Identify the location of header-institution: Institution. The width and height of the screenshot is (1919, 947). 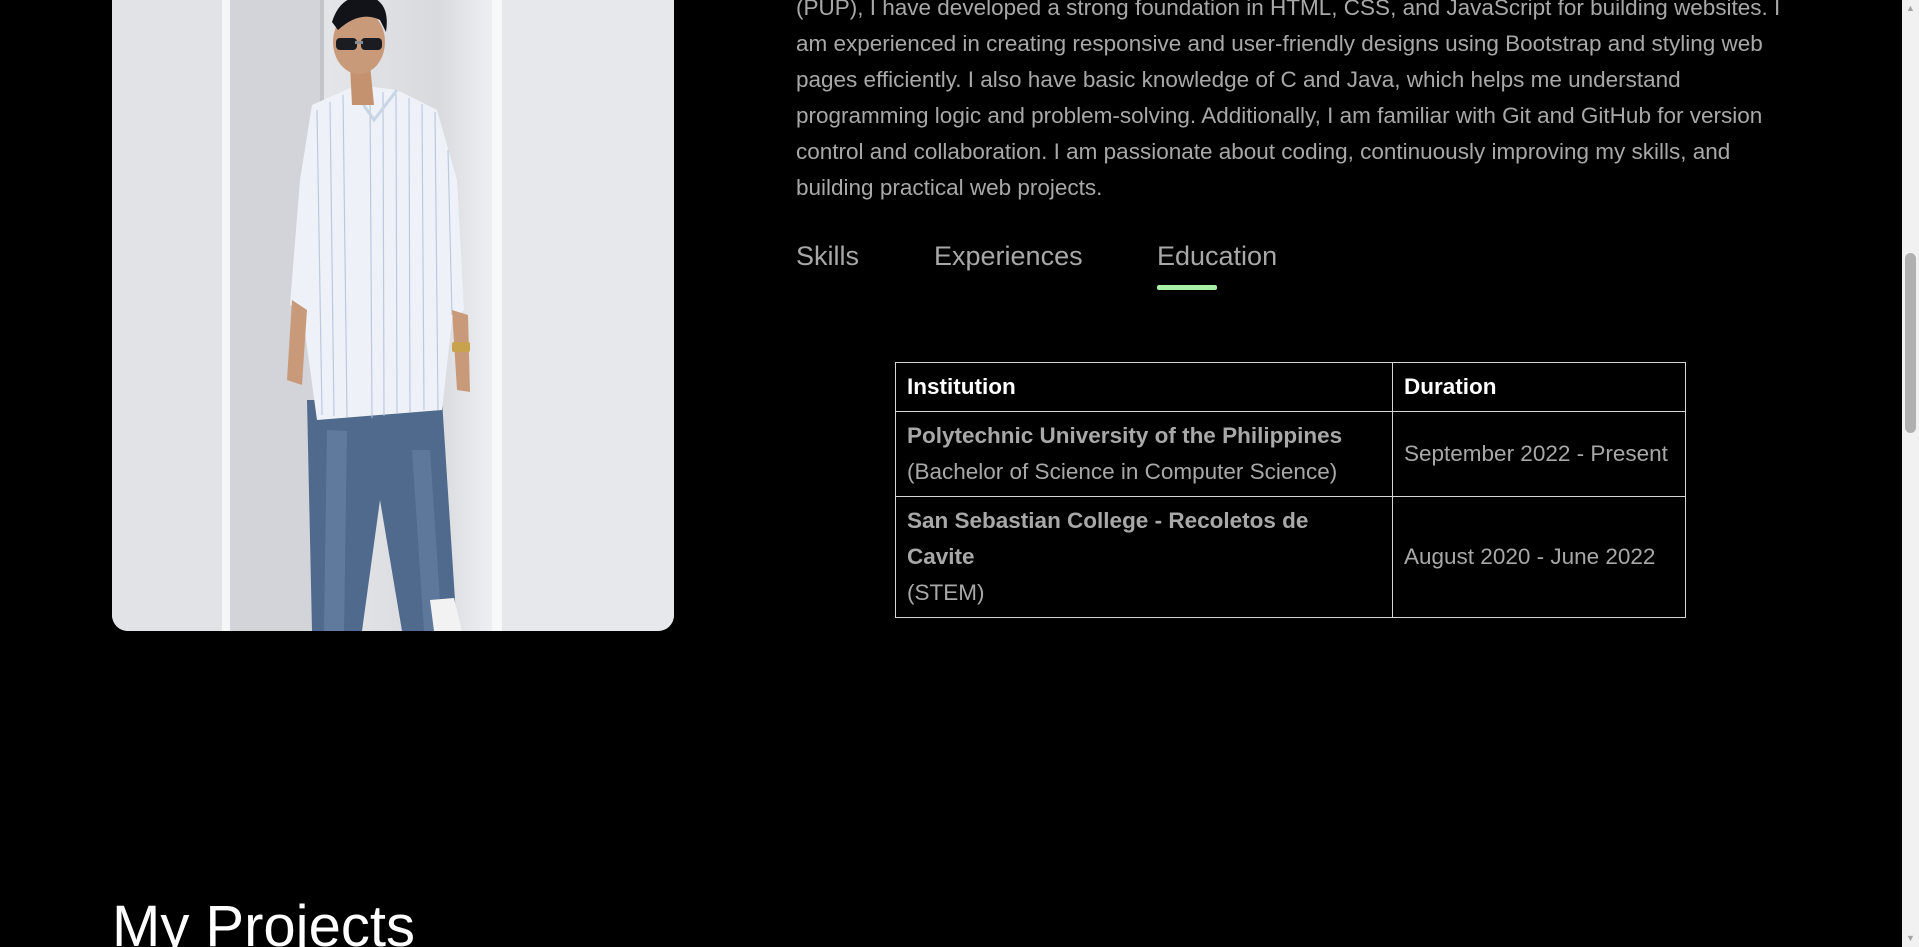
(1144, 387).